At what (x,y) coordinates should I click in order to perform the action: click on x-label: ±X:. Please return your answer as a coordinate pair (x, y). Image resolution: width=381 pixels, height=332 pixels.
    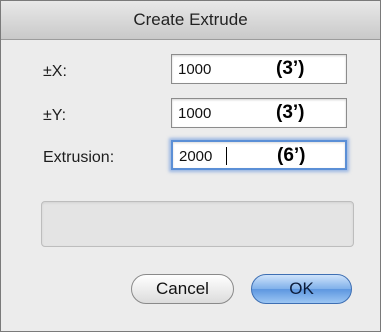
    Looking at the image, I should click on (55, 71).